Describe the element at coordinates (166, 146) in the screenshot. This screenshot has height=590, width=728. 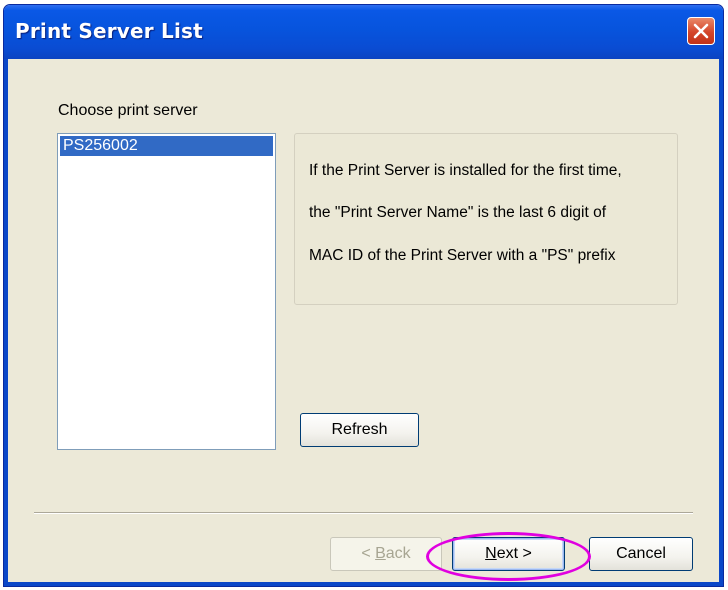
I see `list-item: PS256002` at that location.